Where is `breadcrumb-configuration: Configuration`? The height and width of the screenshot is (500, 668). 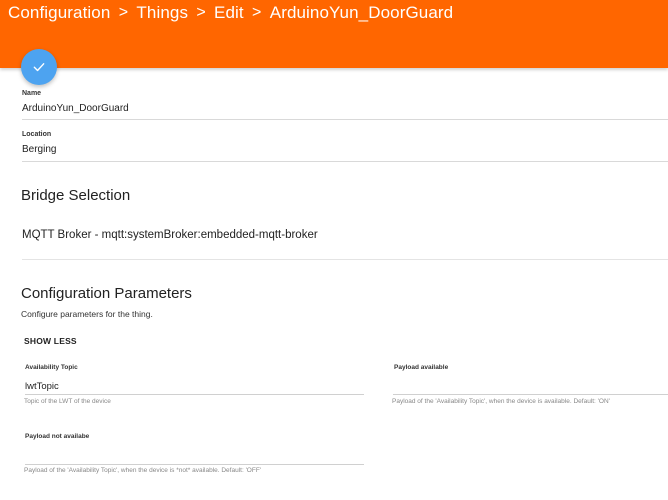
breadcrumb-configuration: Configuration is located at coordinates (59, 13).